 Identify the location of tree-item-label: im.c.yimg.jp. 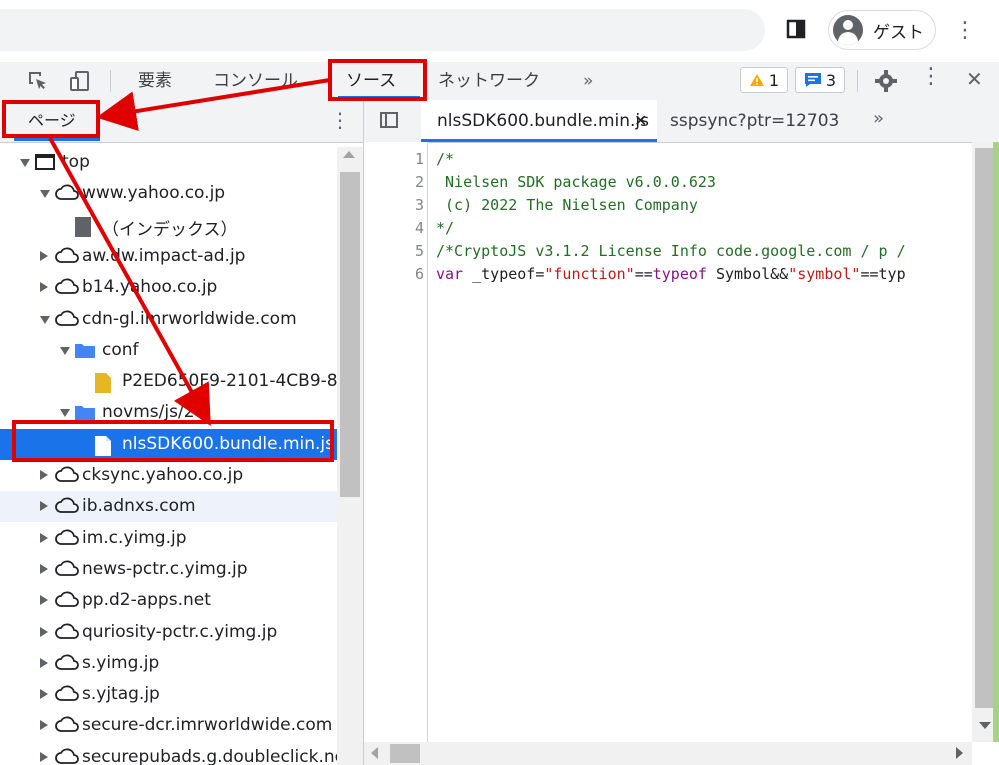
(134, 537).